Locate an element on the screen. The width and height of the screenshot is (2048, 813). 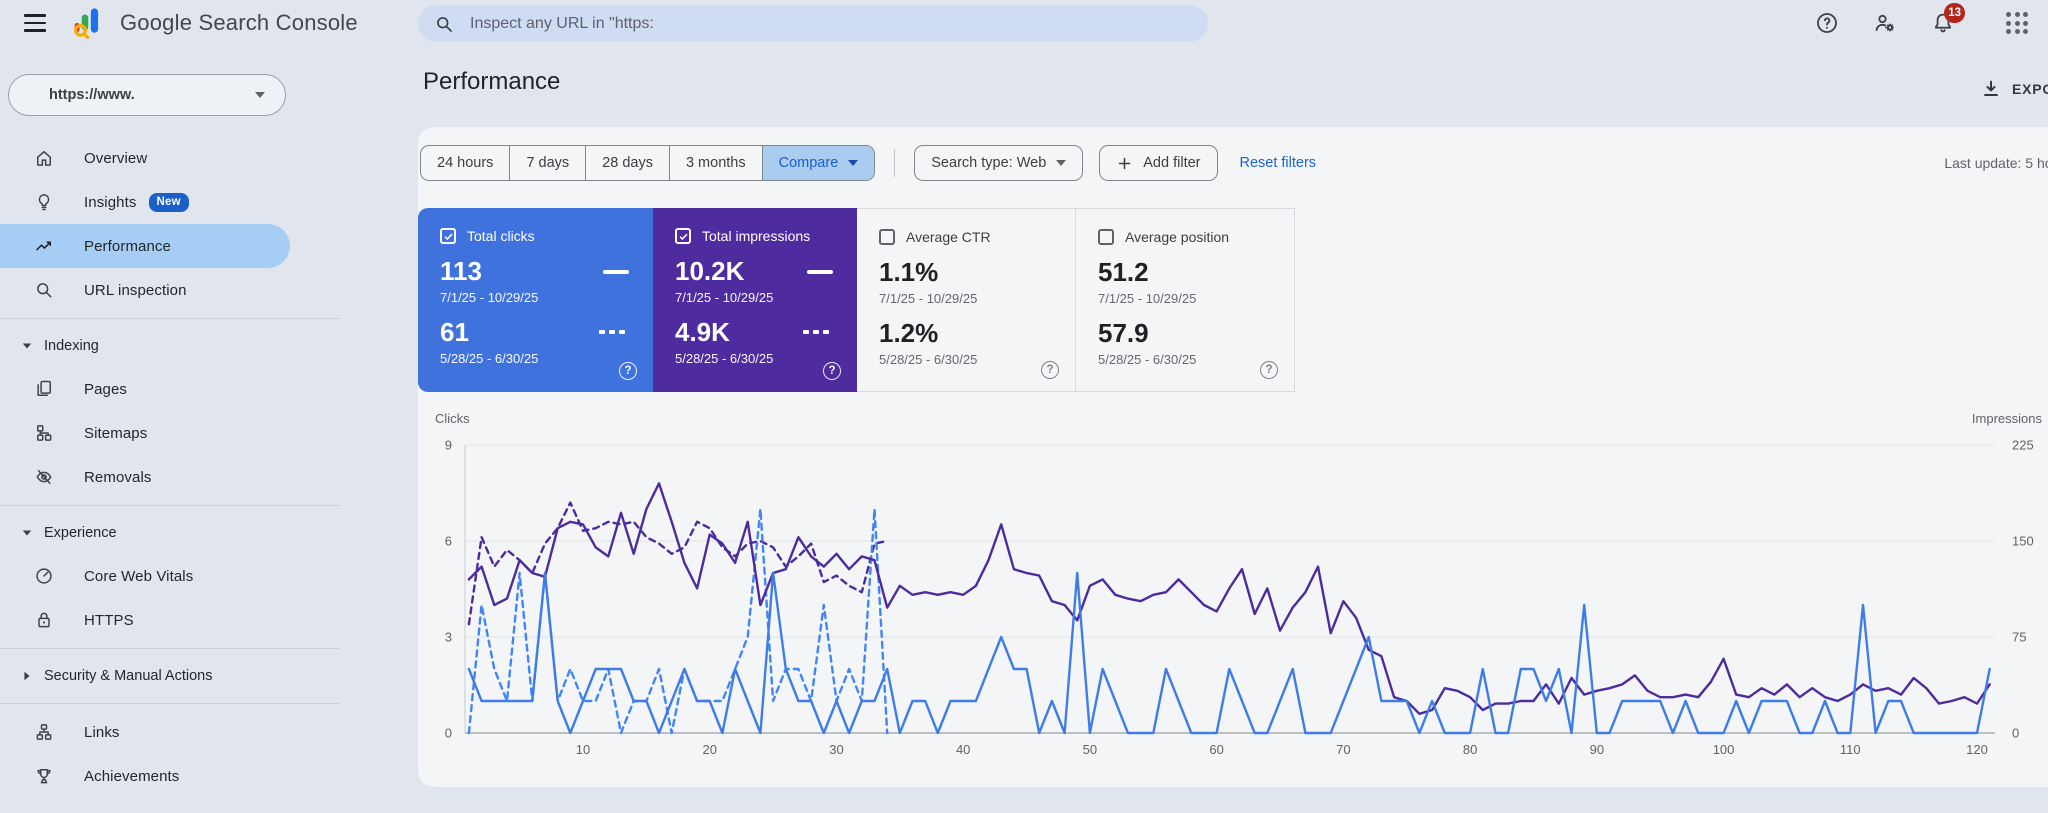
sidebar-item-achievements: Achievements is located at coordinates (170, 776).